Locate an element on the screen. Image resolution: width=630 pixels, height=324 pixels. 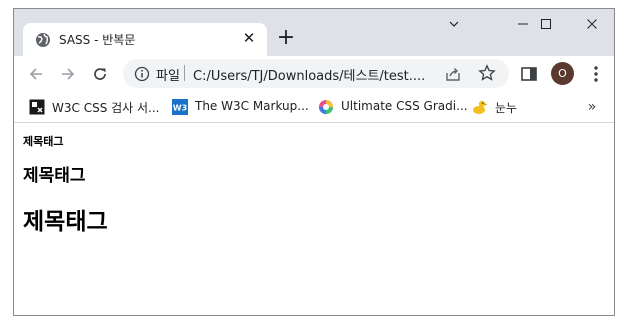
globe-icon is located at coordinates (43, 40).